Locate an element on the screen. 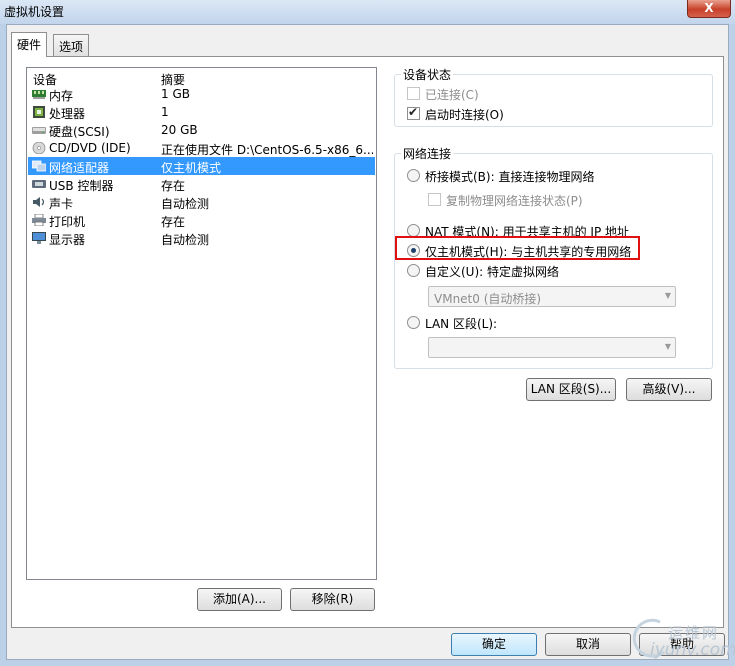 This screenshot has width=735, height=666. processor-icon is located at coordinates (39, 112).